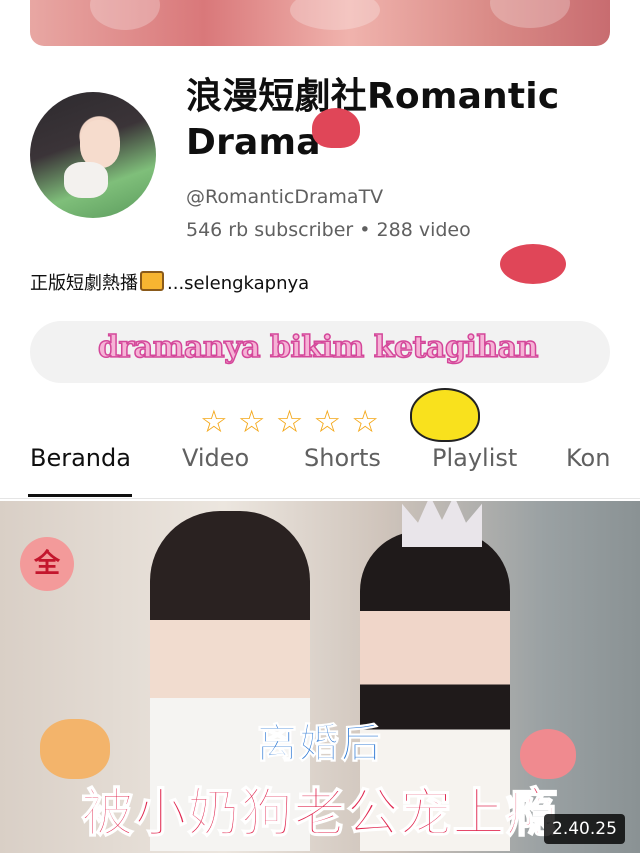 Image resolution: width=640 pixels, height=853 pixels. Describe the element at coordinates (238, 283) in the screenshot. I see `more-link: ...selengkapnya` at that location.